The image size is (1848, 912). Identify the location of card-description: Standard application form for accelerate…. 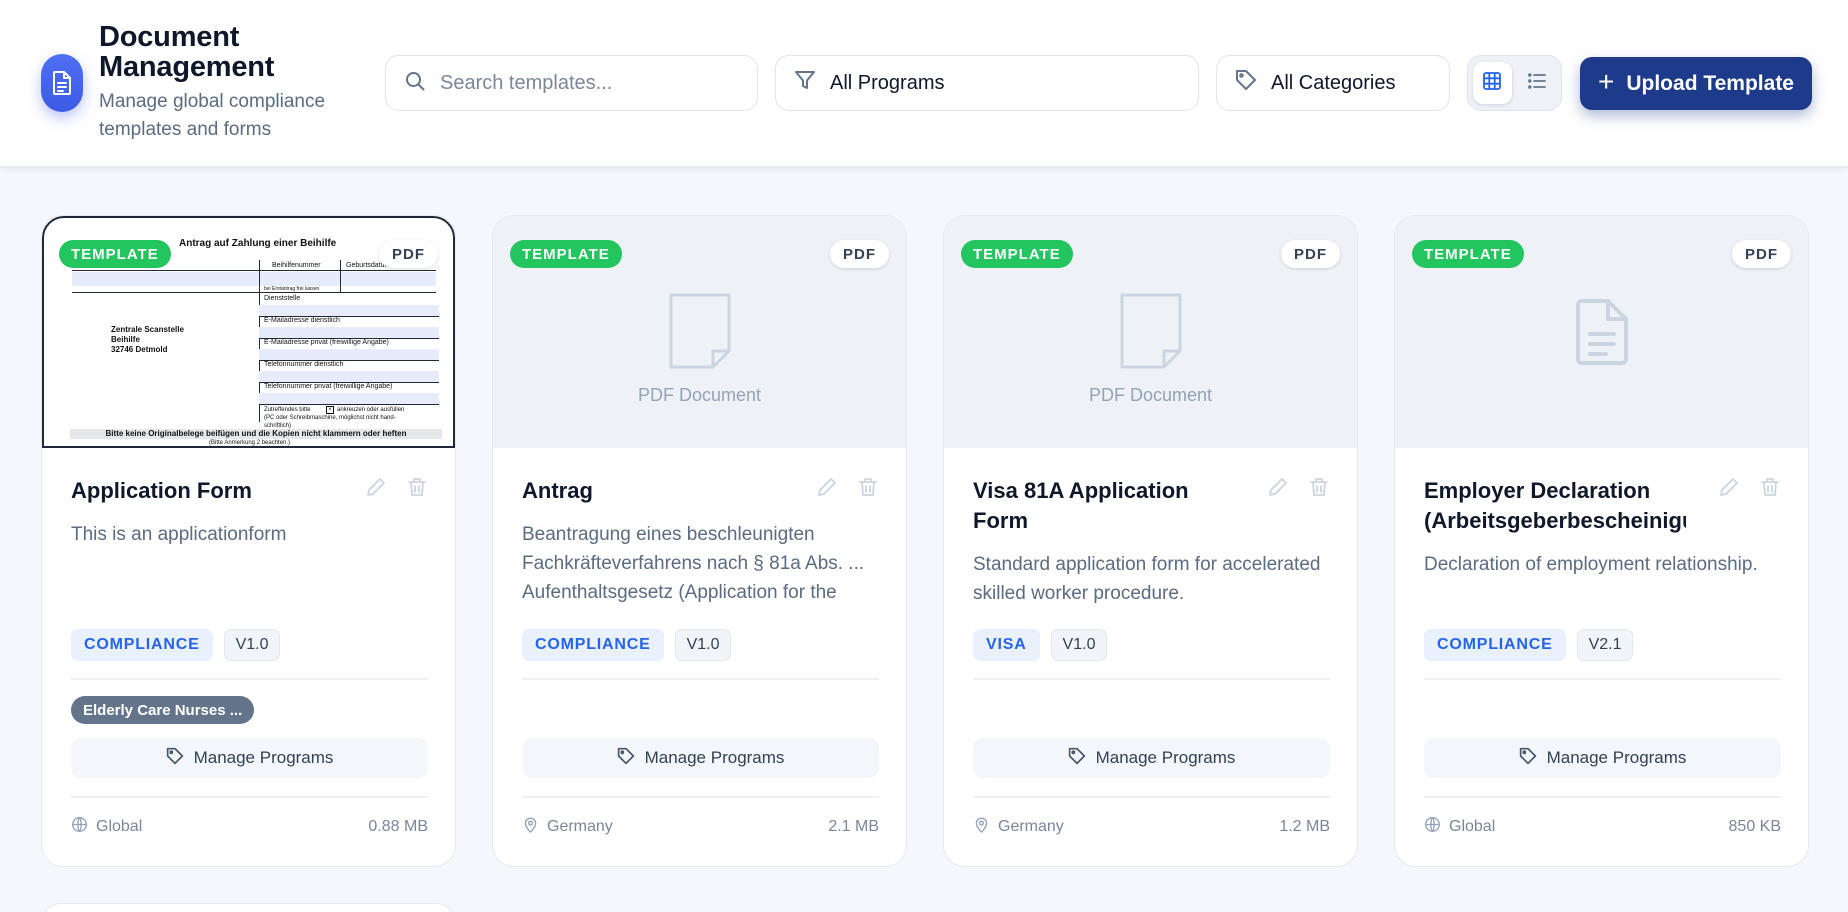
(1147, 579).